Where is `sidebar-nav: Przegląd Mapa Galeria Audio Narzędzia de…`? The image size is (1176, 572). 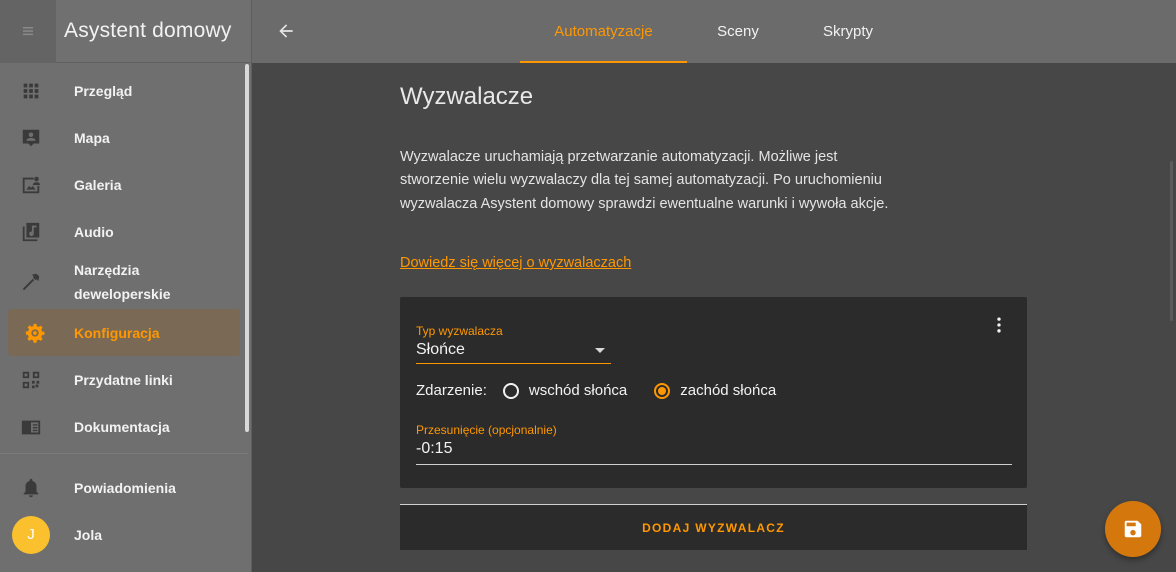 sidebar-nav: Przegląd Mapa Galeria Audio Narzędzia de… is located at coordinates (124, 258).